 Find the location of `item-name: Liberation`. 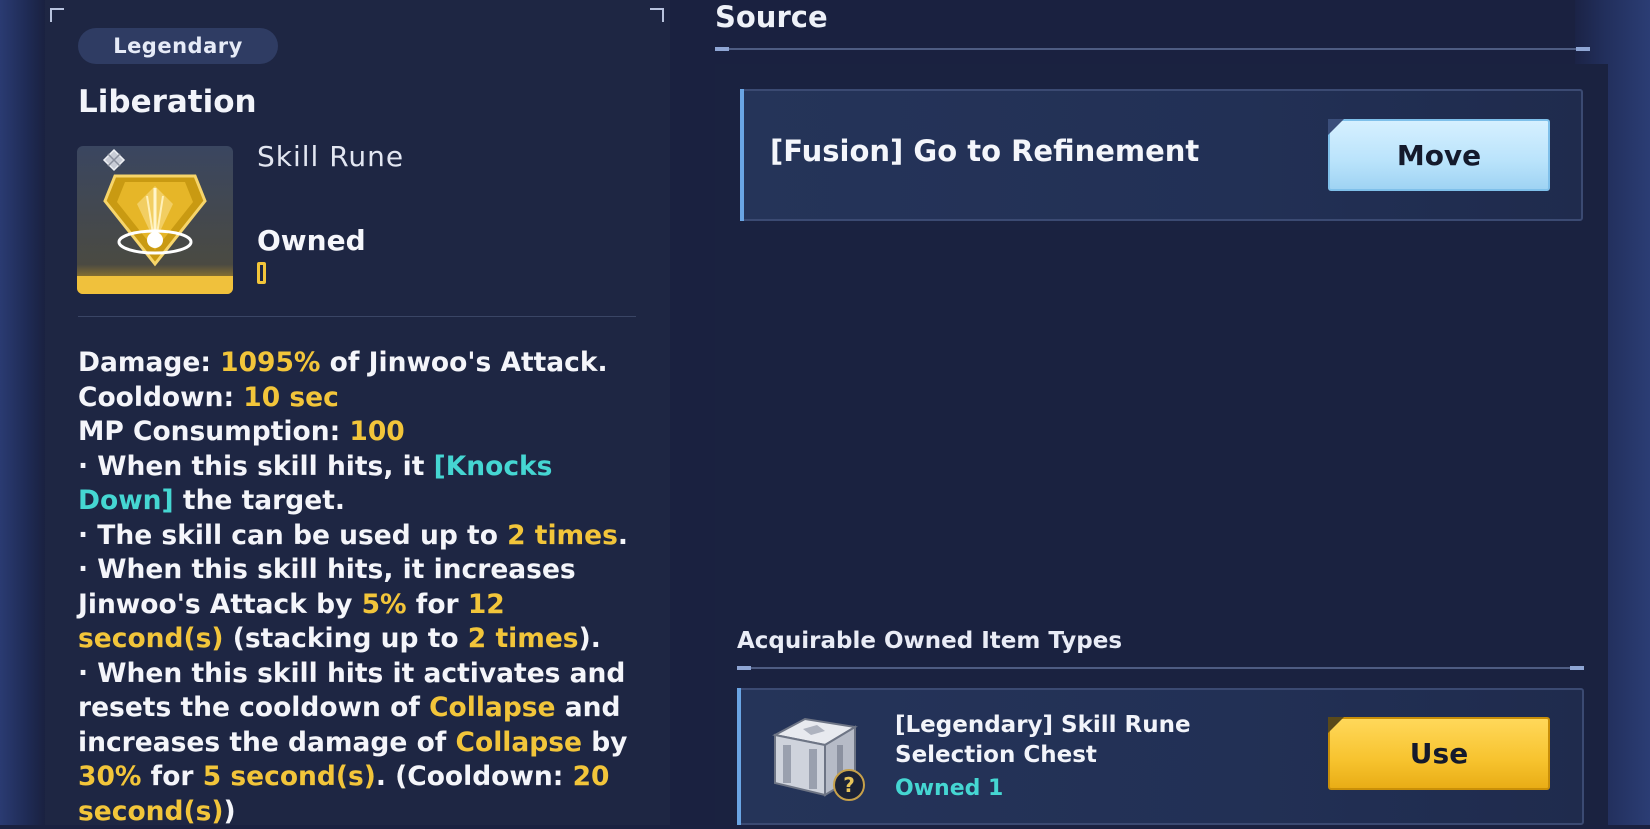

item-name: Liberation is located at coordinates (167, 102).